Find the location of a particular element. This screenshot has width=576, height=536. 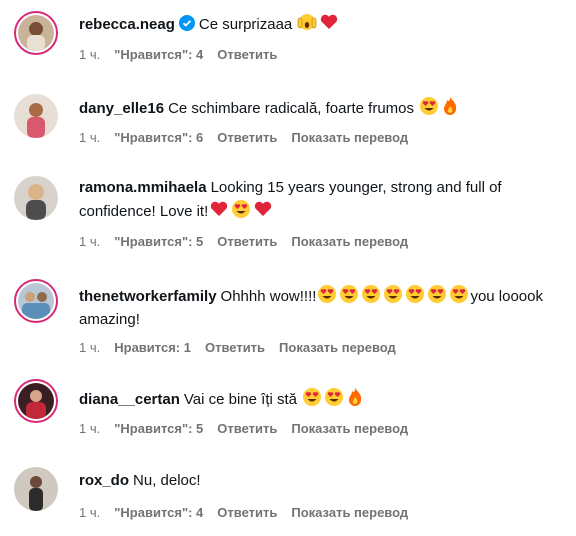

comment-text: Nu, deloc! is located at coordinates (167, 480).